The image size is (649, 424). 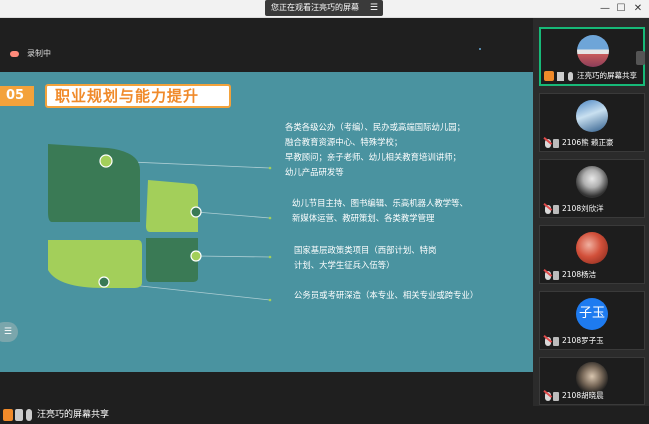 I want to click on career-item-line: 新媒体运营、教研策划、各类教学管理, so click(x=363, y=218).